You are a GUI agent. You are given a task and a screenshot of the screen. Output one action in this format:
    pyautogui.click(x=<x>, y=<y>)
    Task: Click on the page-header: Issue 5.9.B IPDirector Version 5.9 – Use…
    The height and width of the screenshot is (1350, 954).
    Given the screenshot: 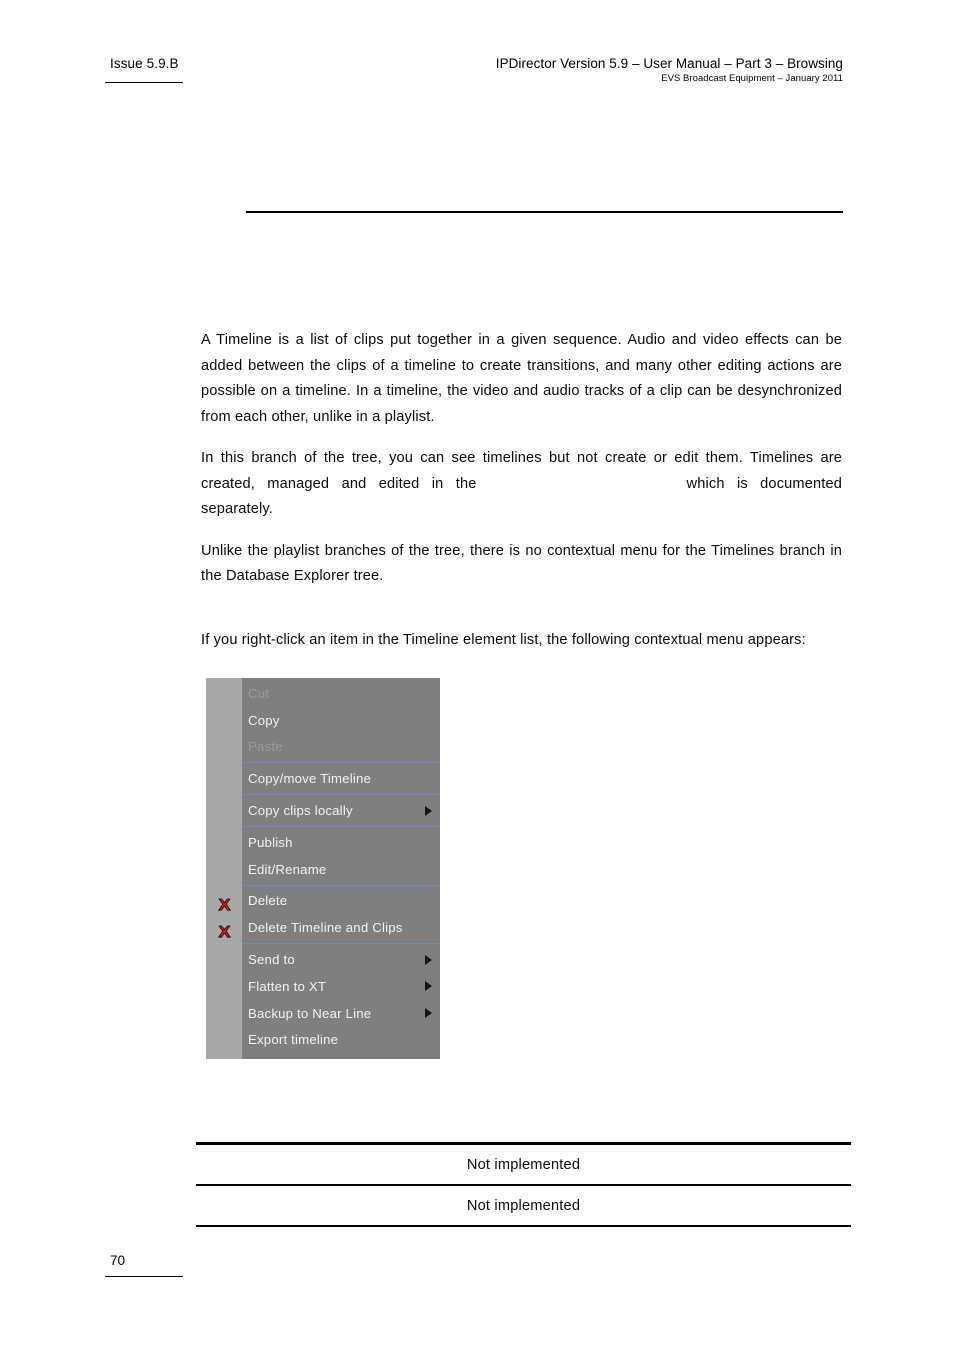 What is the action you would take?
    pyautogui.click(x=477, y=50)
    